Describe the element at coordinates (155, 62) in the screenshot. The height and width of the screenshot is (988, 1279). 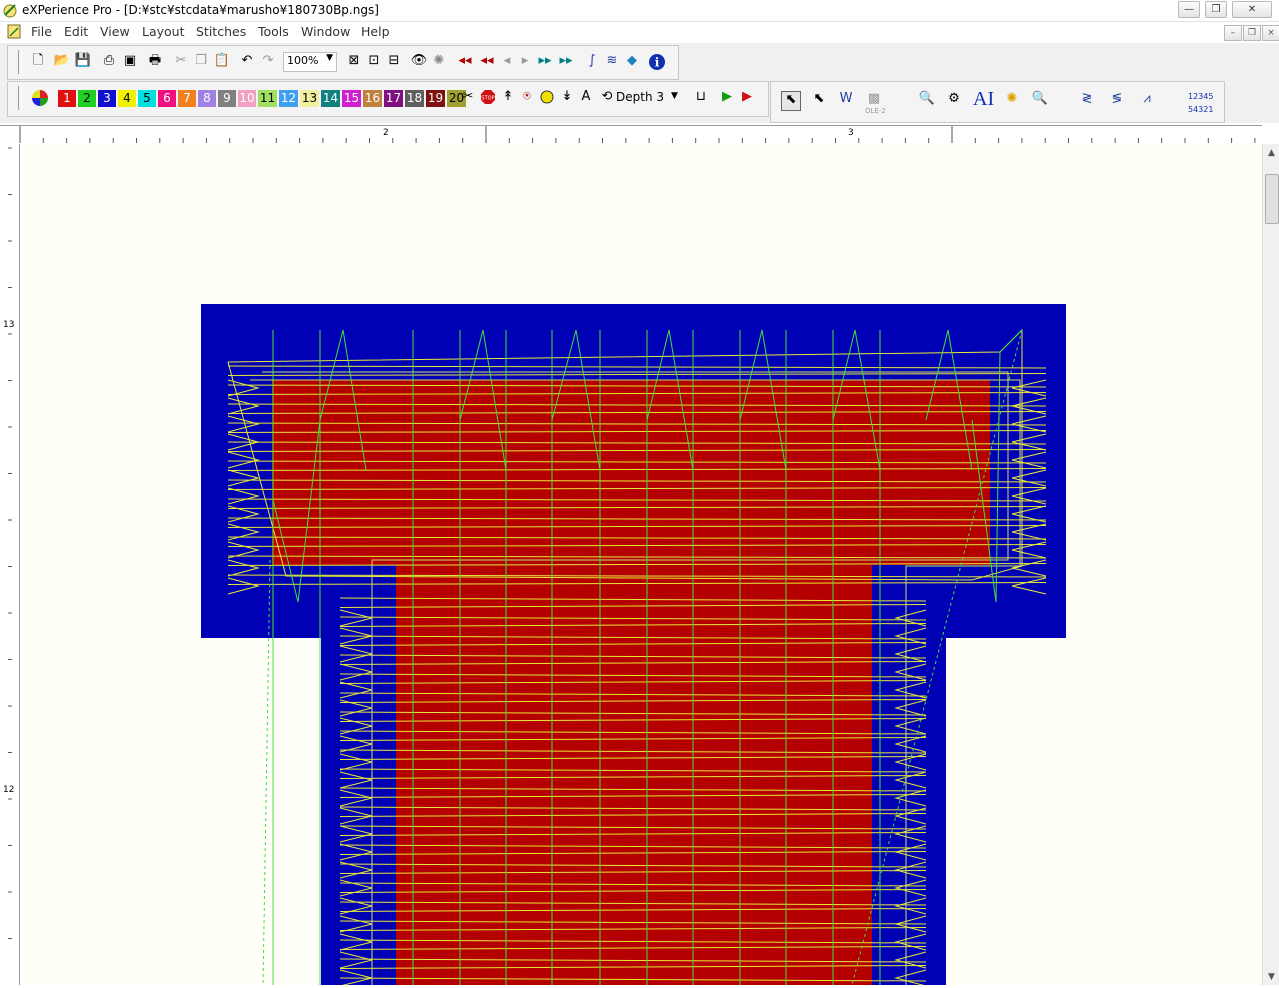
I see `print-icon: 🖶` at that location.